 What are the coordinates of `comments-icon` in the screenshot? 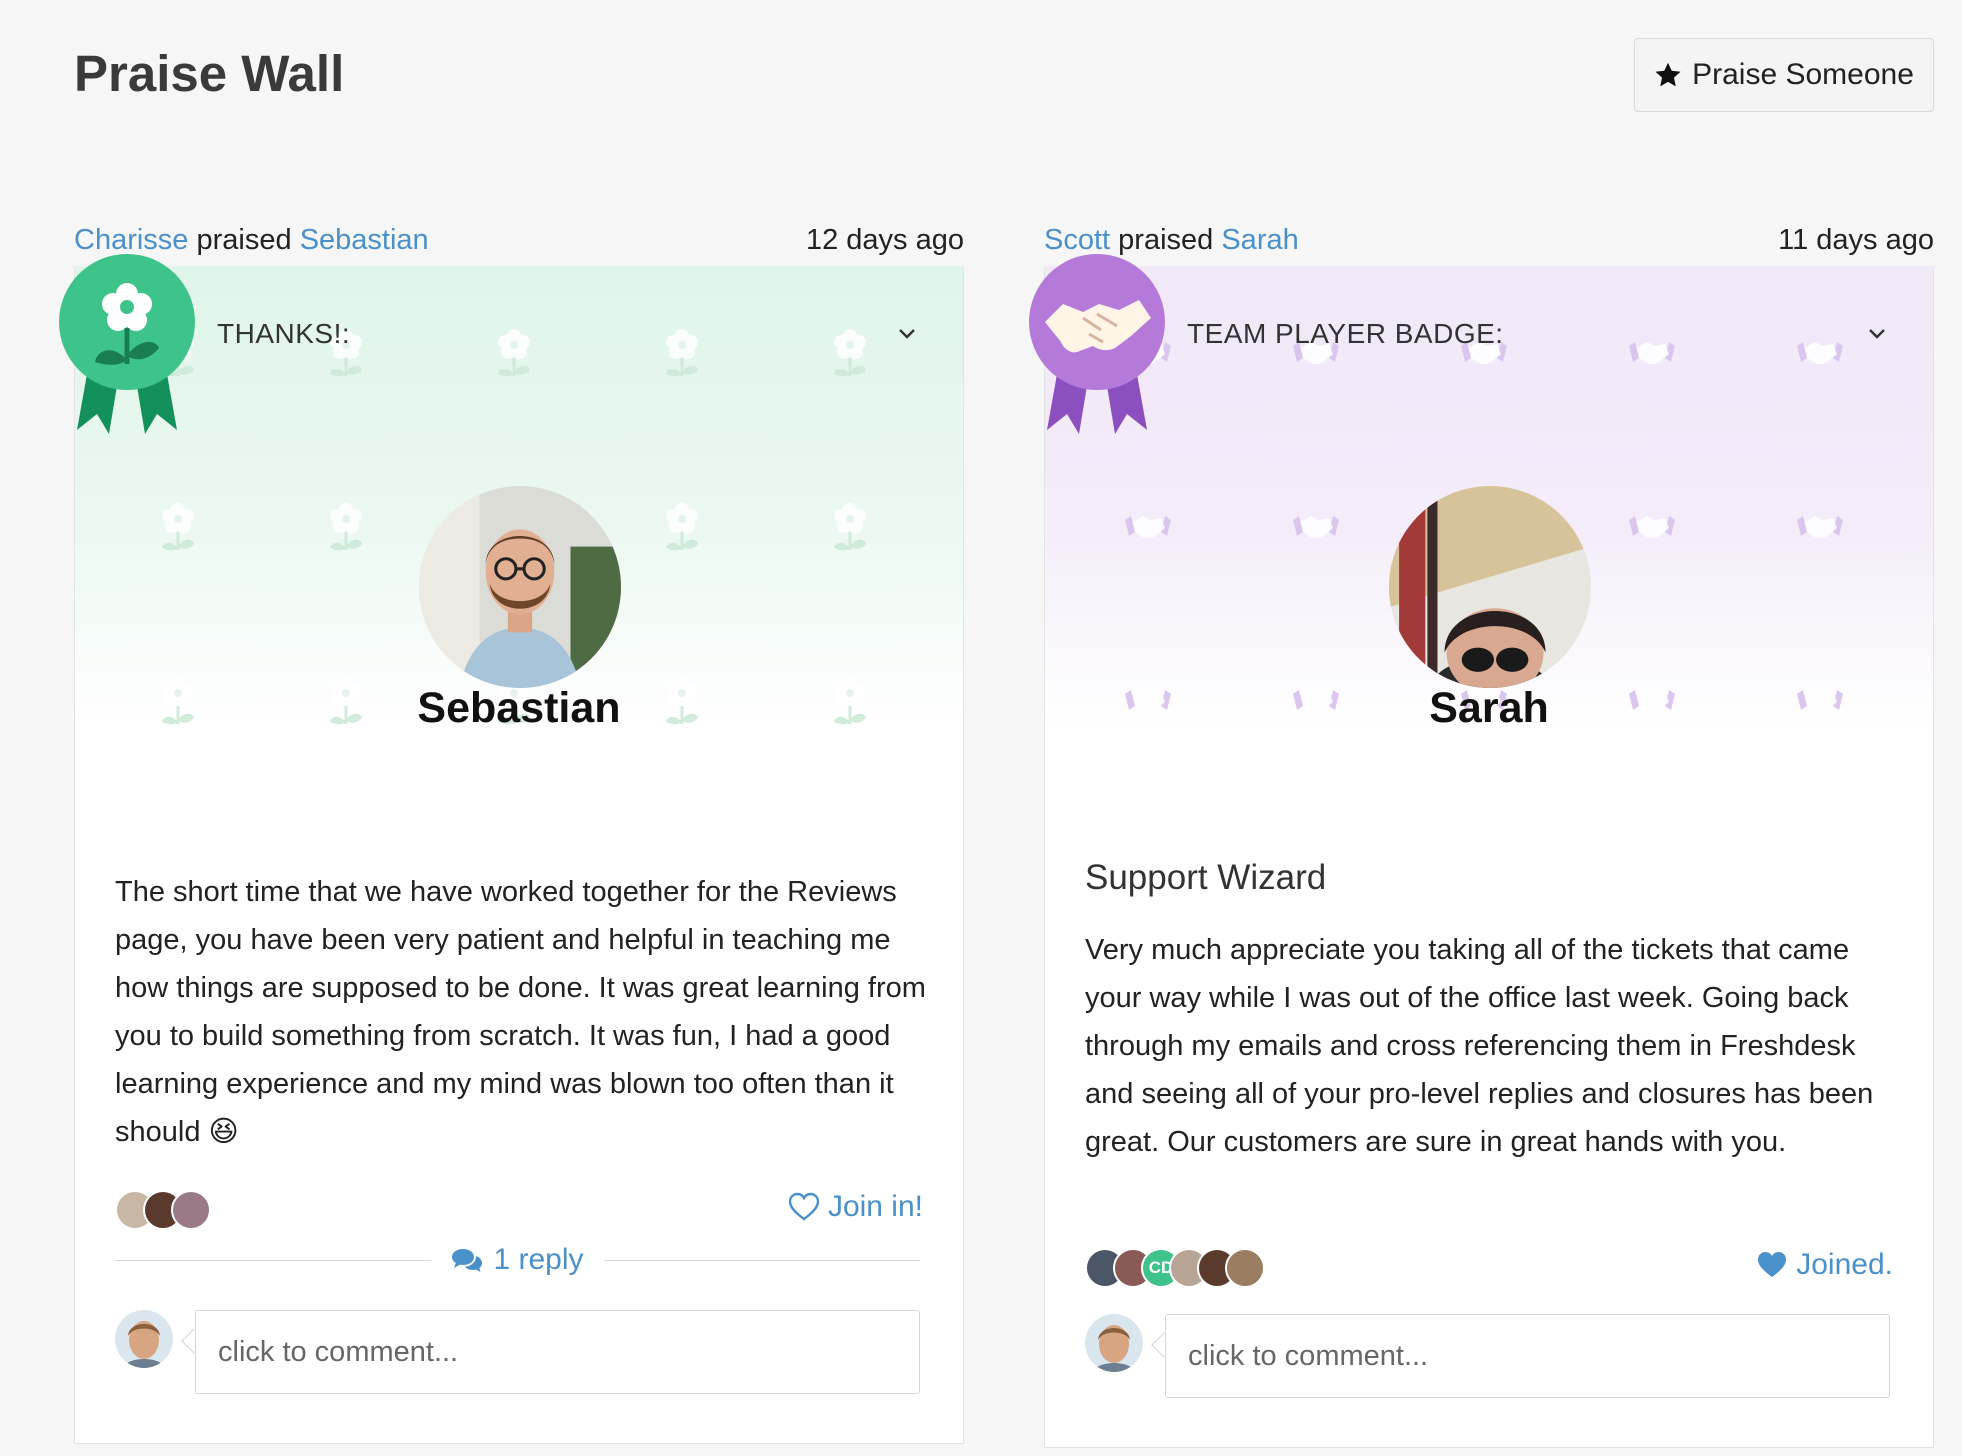 It's located at (467, 1260).